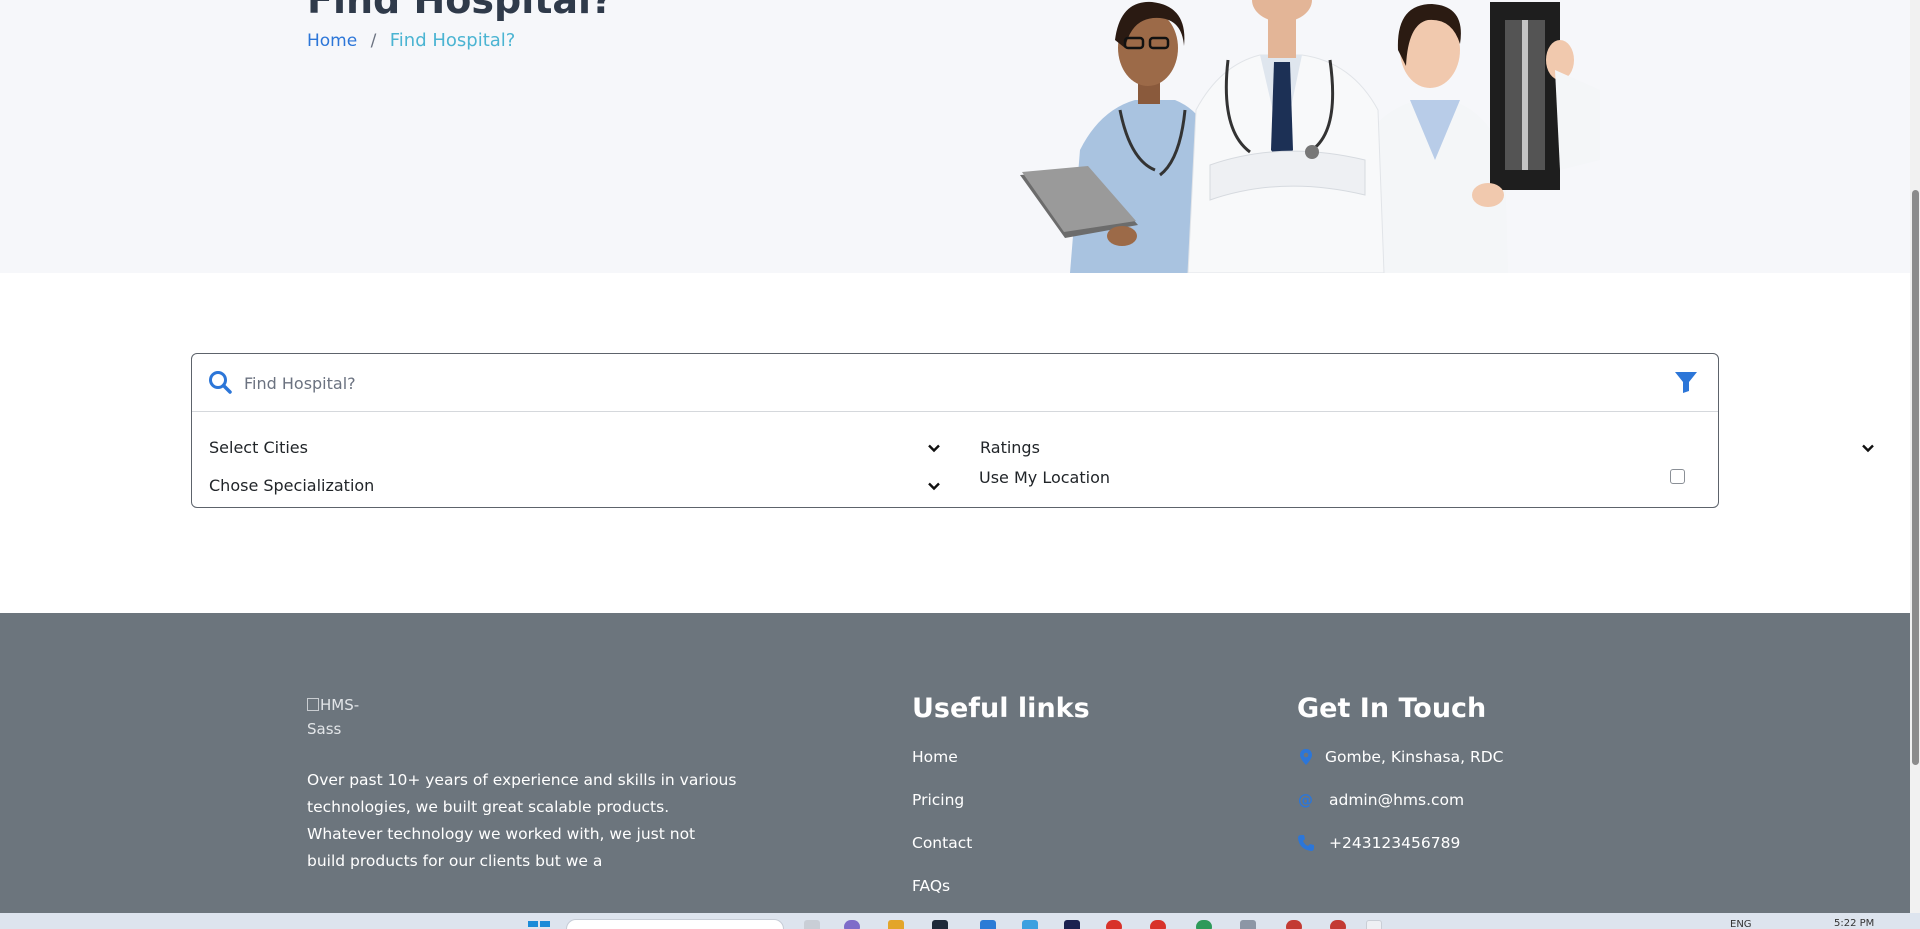 This screenshot has height=929, width=1920. Describe the element at coordinates (1915, 477) in the screenshot. I see `scrollbar-thumb` at that location.